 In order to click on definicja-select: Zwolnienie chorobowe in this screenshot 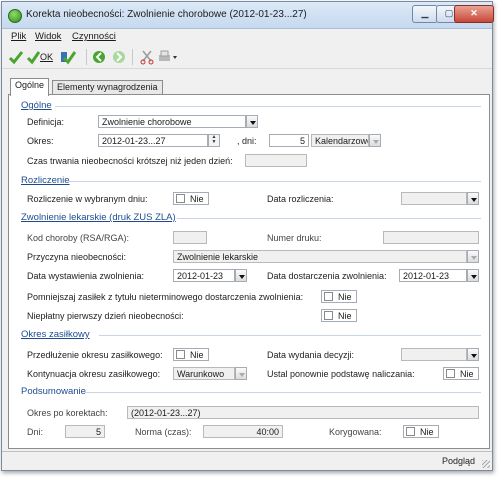, I will do `click(172, 121)`.